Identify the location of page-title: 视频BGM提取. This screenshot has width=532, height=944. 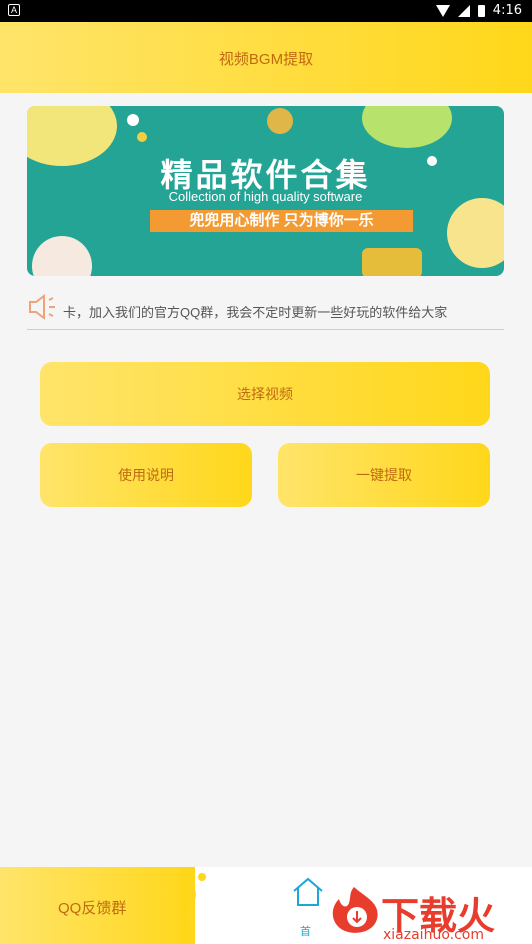
(266, 59).